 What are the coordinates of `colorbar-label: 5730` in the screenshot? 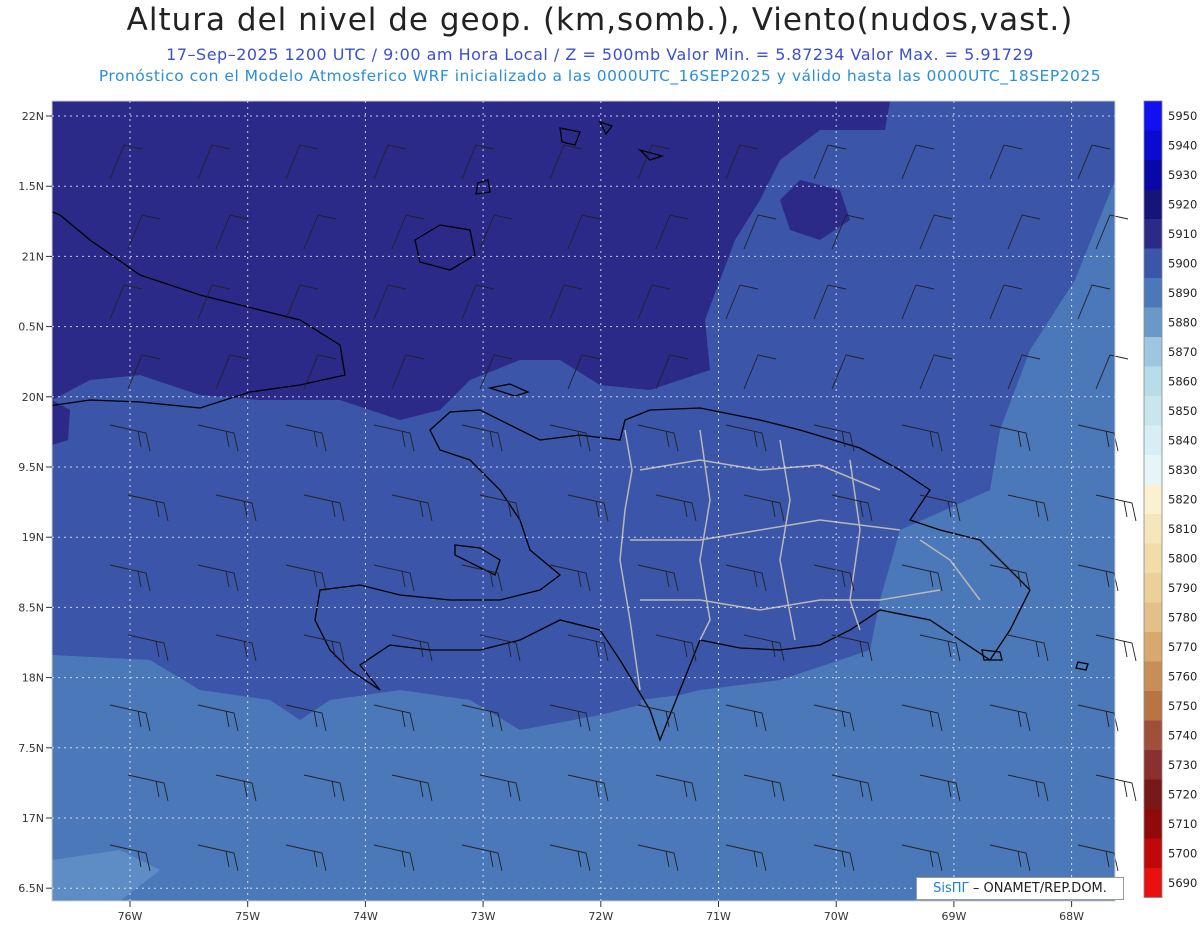 It's located at (1182, 765).